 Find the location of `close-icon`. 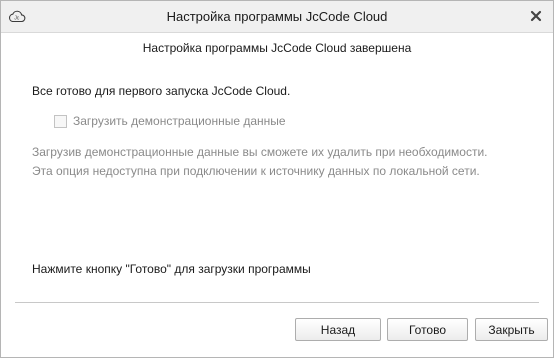

close-icon is located at coordinates (536, 16).